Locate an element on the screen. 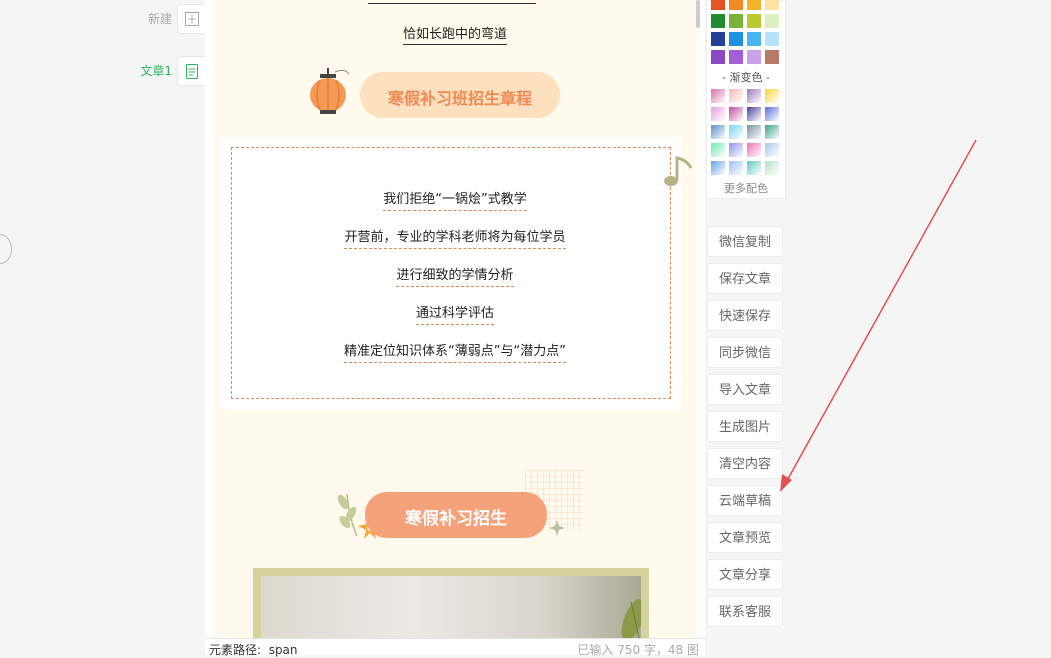 The image size is (1051, 658). element-path-value: span is located at coordinates (283, 650).